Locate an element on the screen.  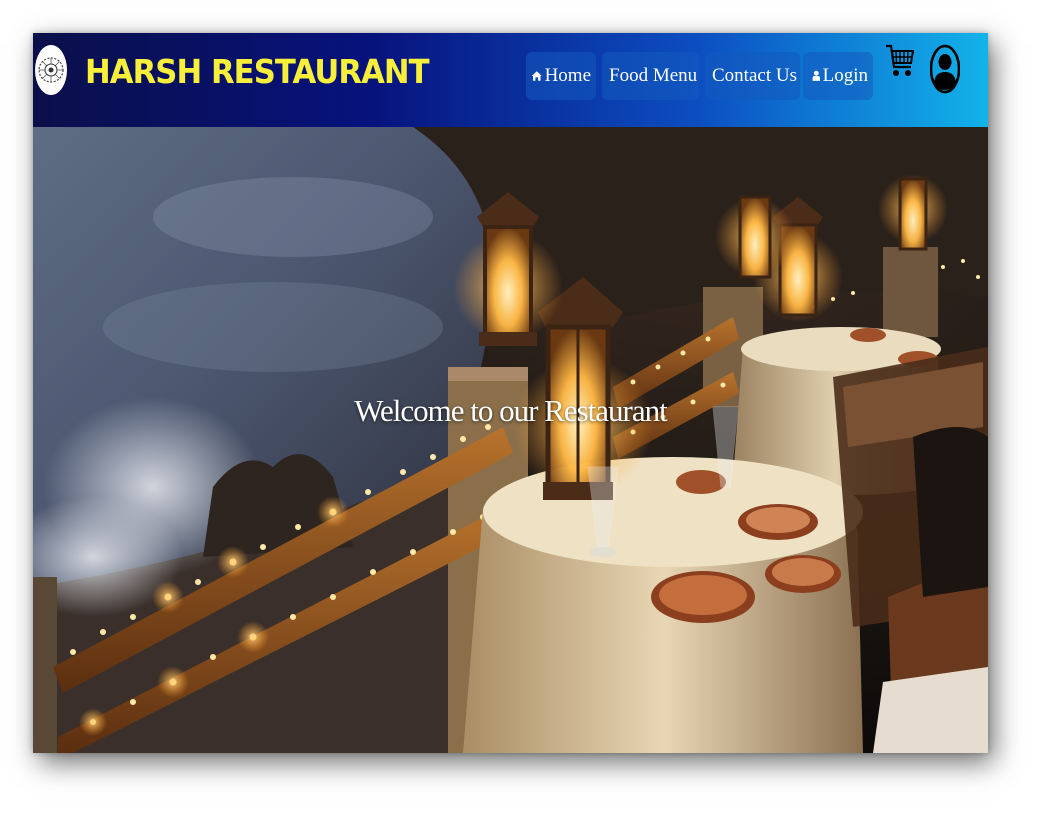
nav-login-button: Login is located at coordinates (838, 76).